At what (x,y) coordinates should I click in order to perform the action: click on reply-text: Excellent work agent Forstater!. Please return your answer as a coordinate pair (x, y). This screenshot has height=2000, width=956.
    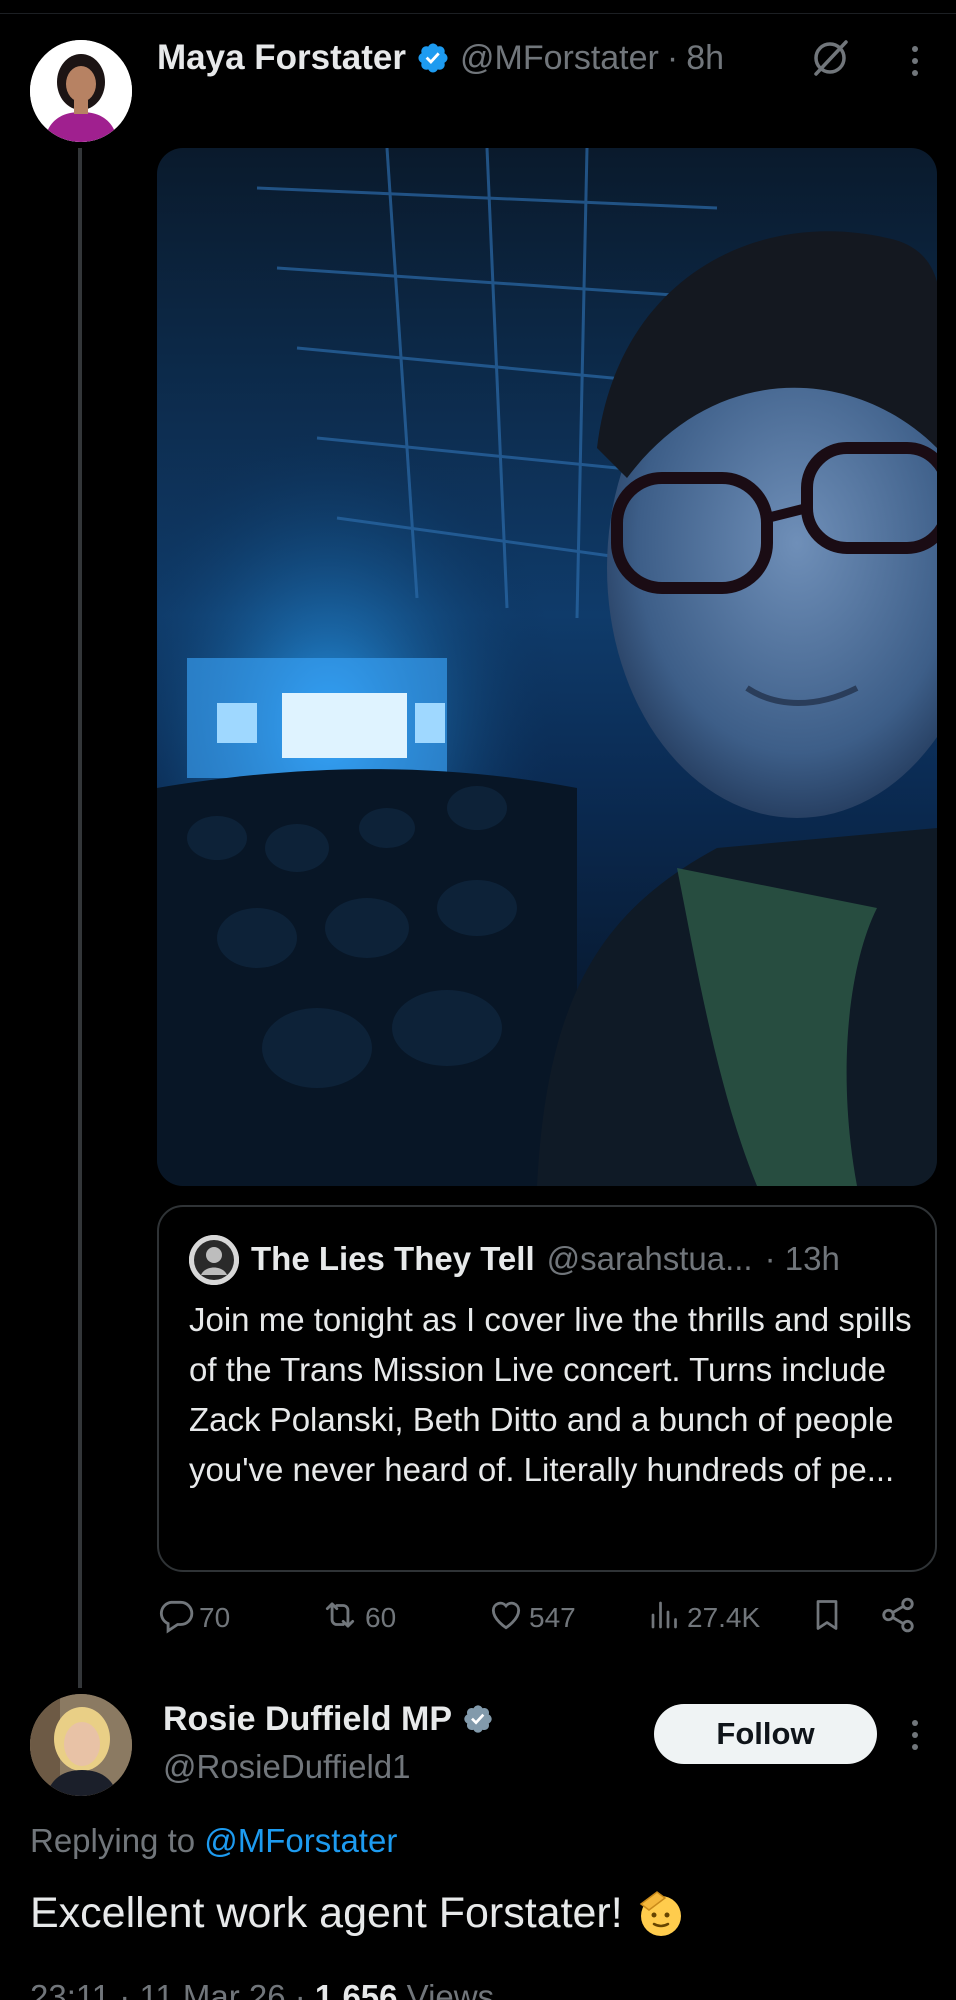
    Looking at the image, I should click on (326, 1912).